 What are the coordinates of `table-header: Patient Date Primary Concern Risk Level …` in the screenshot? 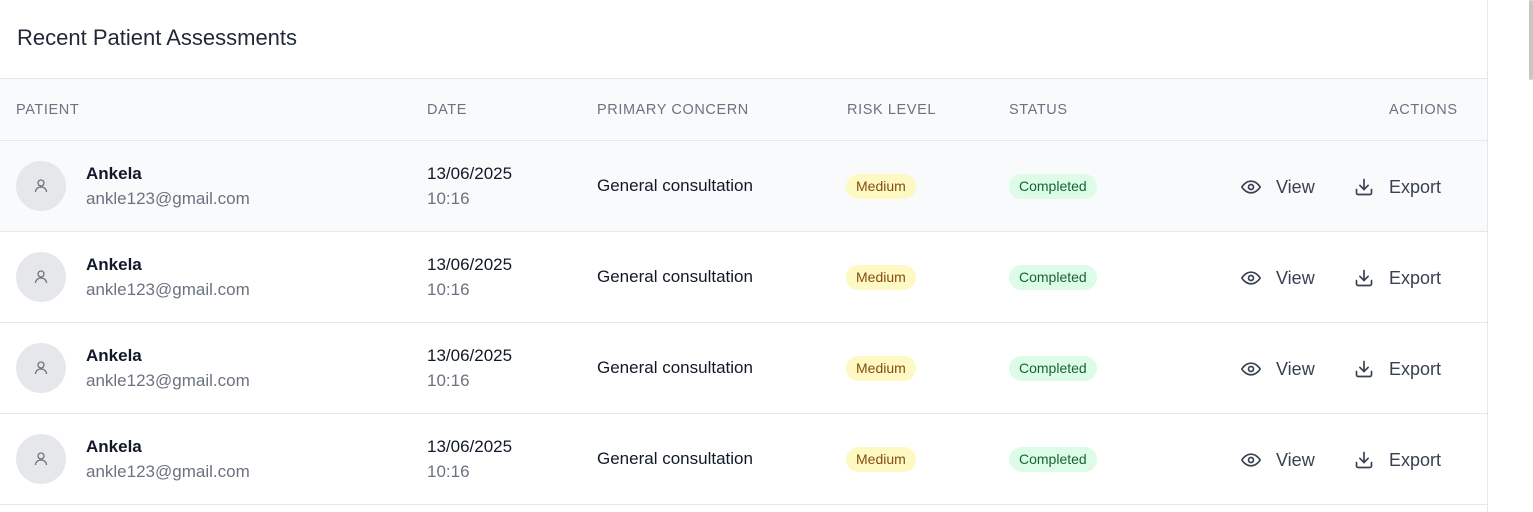 It's located at (743, 110).